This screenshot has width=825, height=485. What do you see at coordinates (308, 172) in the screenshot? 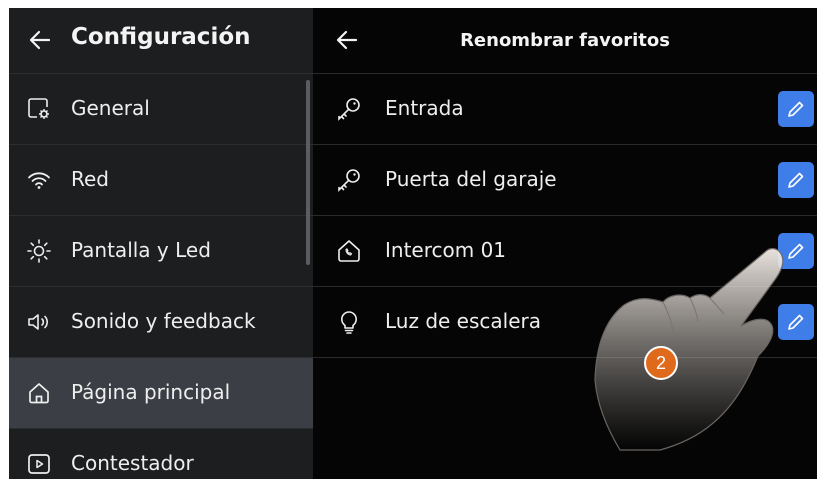
I see `menu-scrollbar` at bounding box center [308, 172].